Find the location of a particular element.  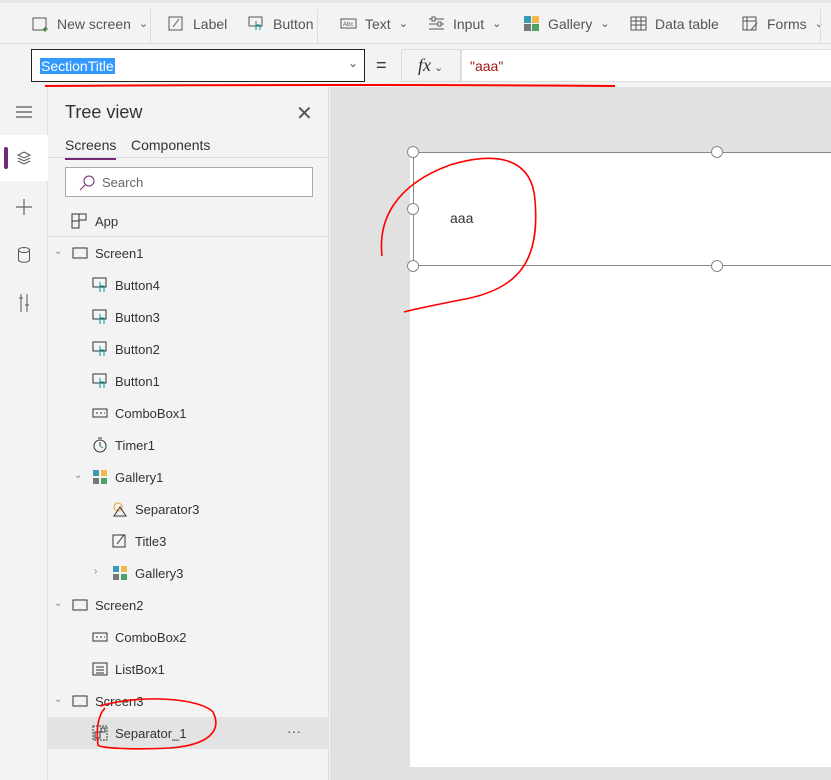

equals-sign: = is located at coordinates (381, 65).